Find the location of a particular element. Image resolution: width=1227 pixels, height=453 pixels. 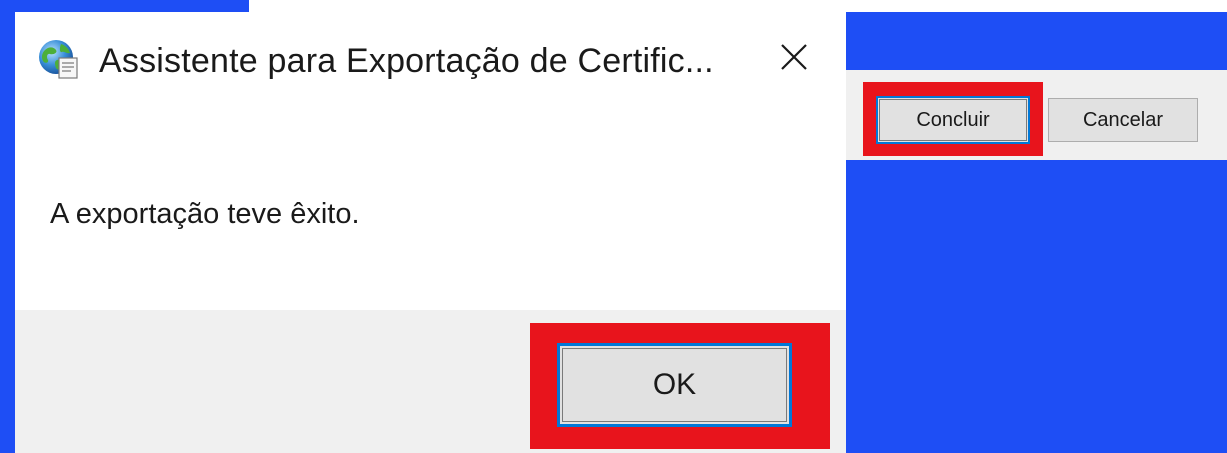

wizard-buttons-panel: Concluir Cancelar is located at coordinates (1036, 115).